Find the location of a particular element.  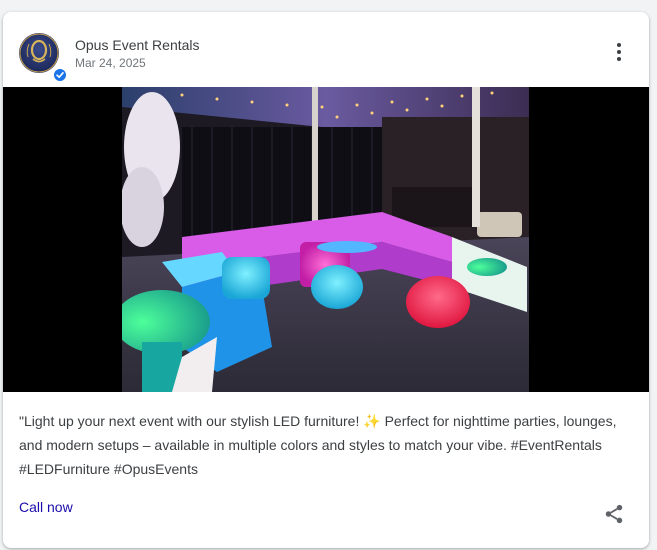

post-date: Mar 24, 2025 is located at coordinates (110, 63).